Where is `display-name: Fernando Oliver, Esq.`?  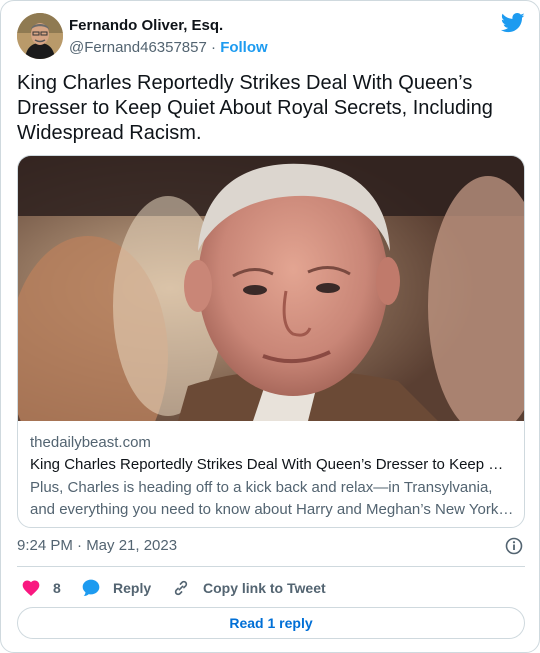 display-name: Fernando Oliver, Esq. is located at coordinates (168, 26).